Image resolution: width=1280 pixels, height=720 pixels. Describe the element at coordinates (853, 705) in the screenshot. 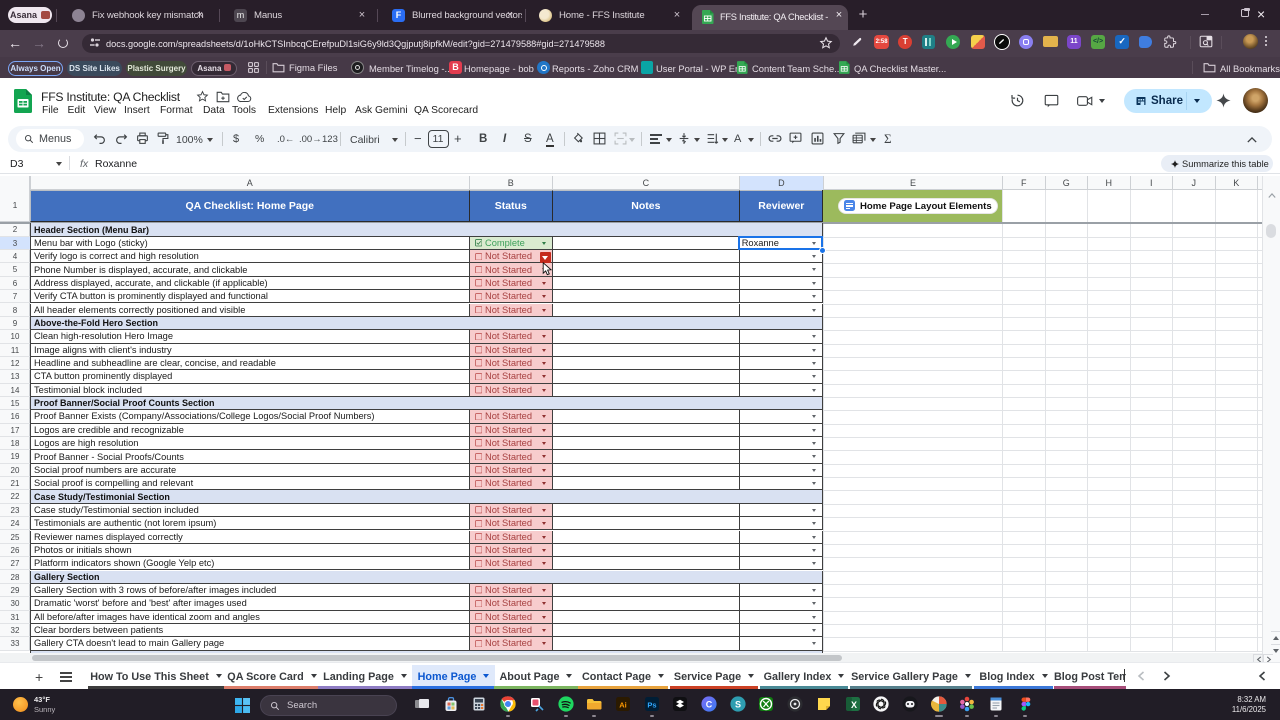

I see `svg-text: X` at that location.